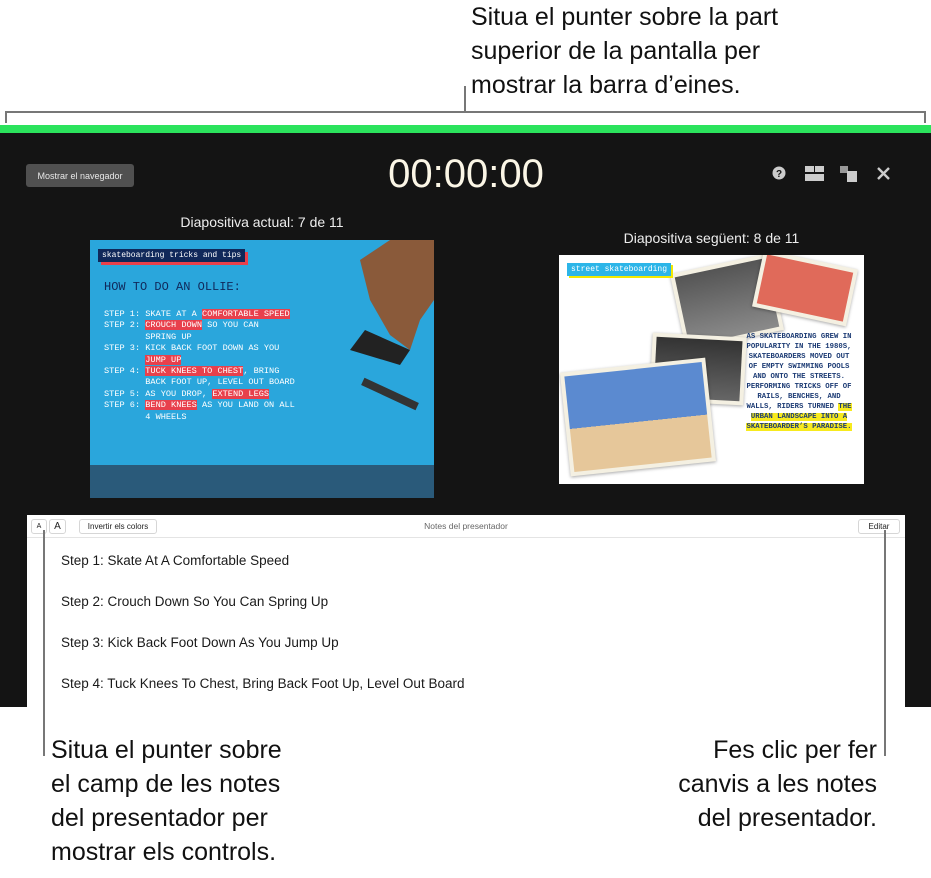 The image size is (931, 878). I want to click on step-text: STEP 4:, so click(125, 371).